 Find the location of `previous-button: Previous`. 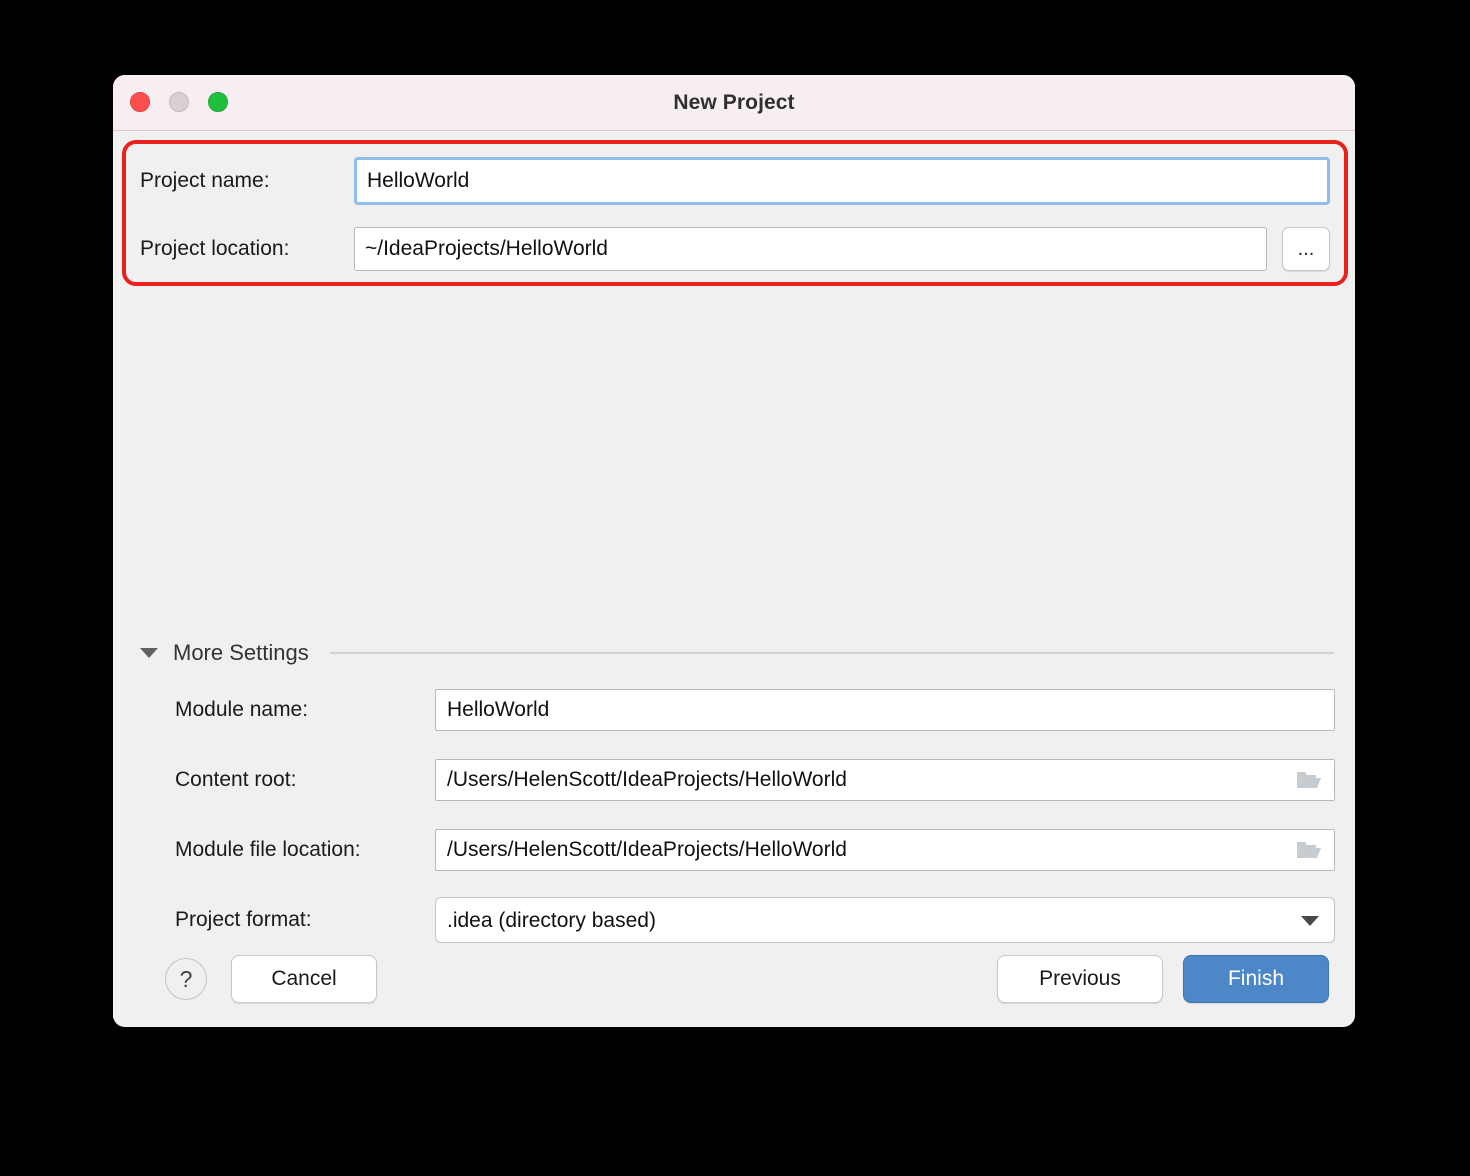

previous-button: Previous is located at coordinates (1080, 979).